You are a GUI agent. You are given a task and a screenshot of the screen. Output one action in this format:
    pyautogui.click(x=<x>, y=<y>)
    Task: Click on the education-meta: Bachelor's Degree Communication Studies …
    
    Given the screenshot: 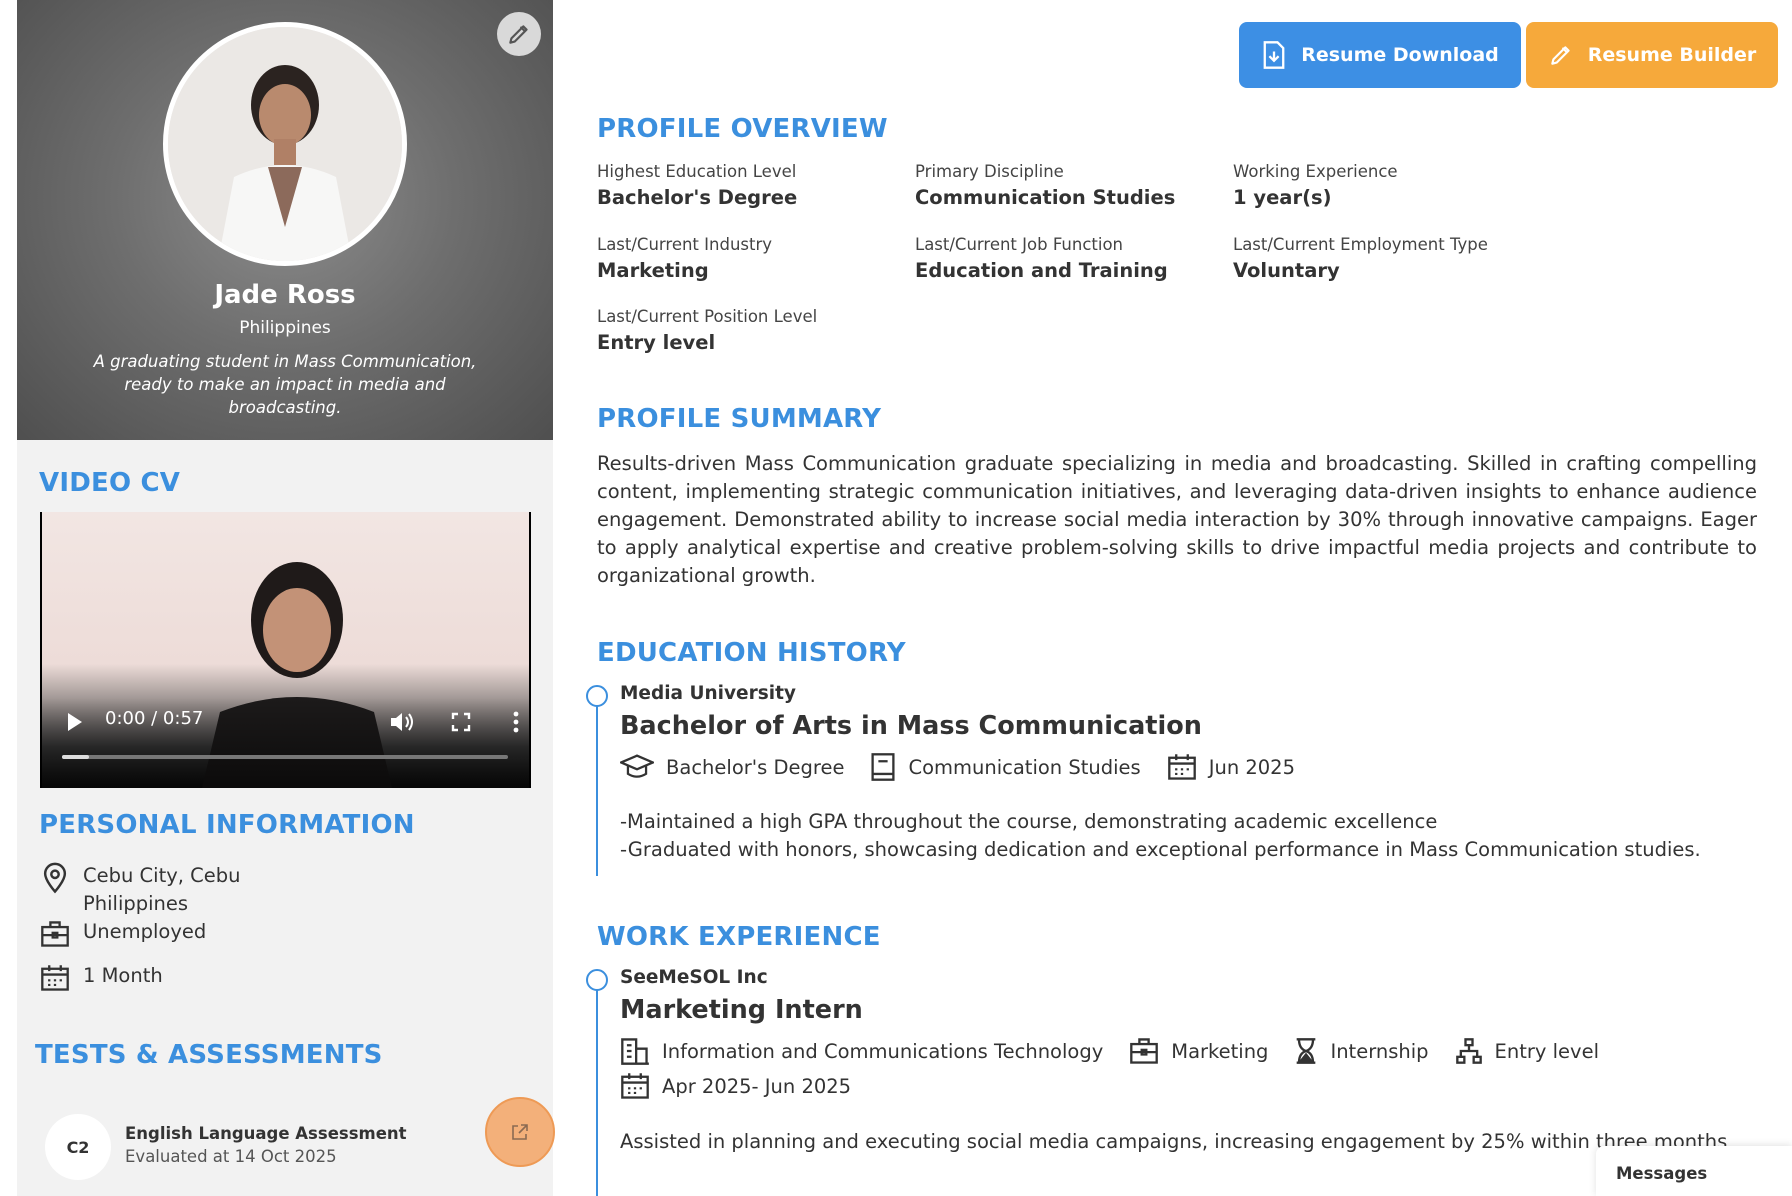 What is the action you would take?
    pyautogui.click(x=970, y=767)
    